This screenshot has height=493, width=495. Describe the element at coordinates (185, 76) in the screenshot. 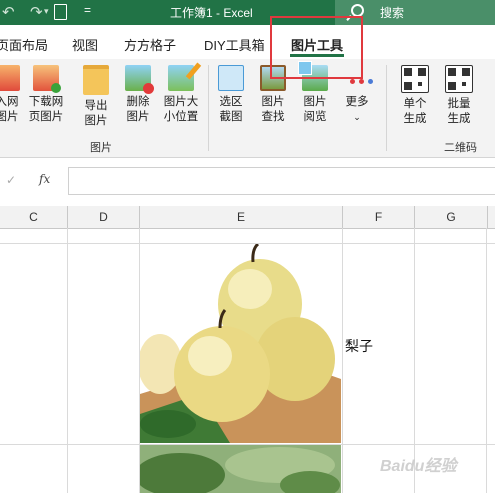

I see `image-size-icon` at that location.